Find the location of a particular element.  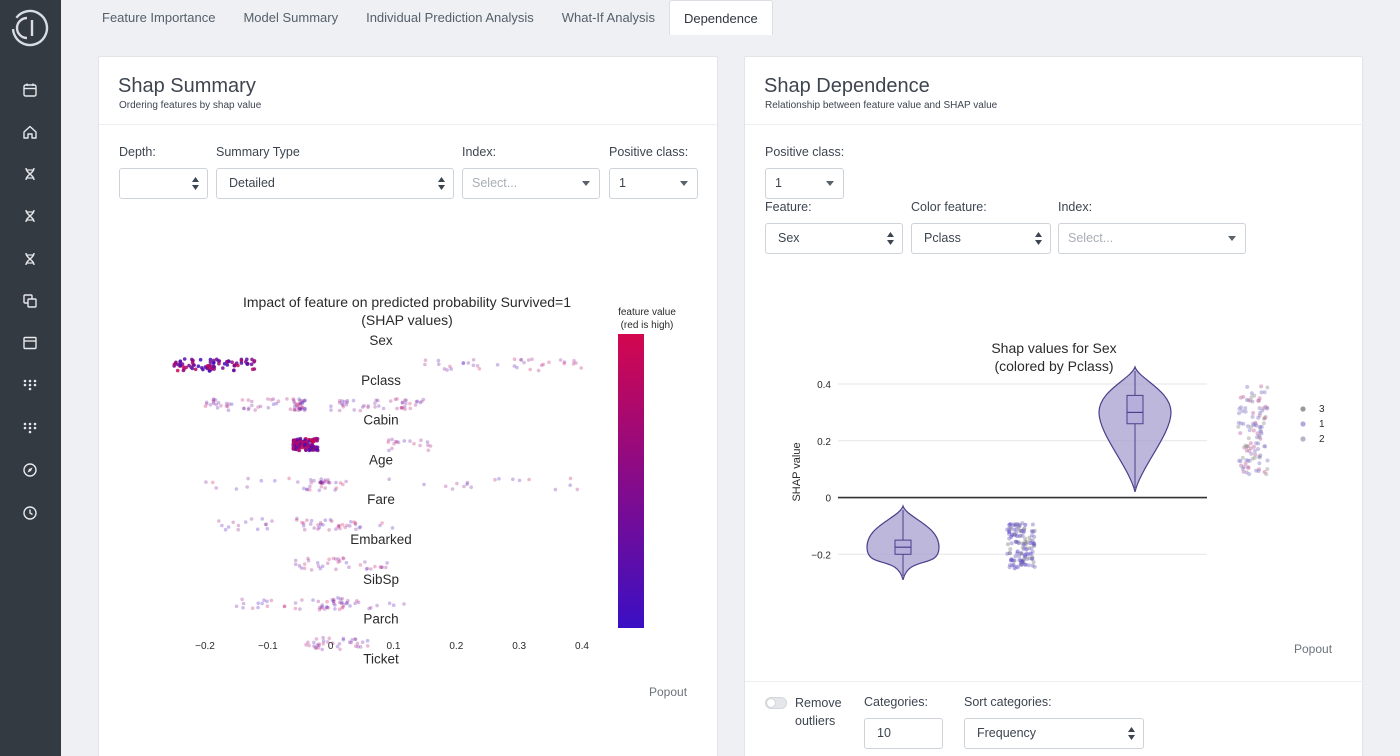

color-feature-label: Color feature: is located at coordinates (949, 207).